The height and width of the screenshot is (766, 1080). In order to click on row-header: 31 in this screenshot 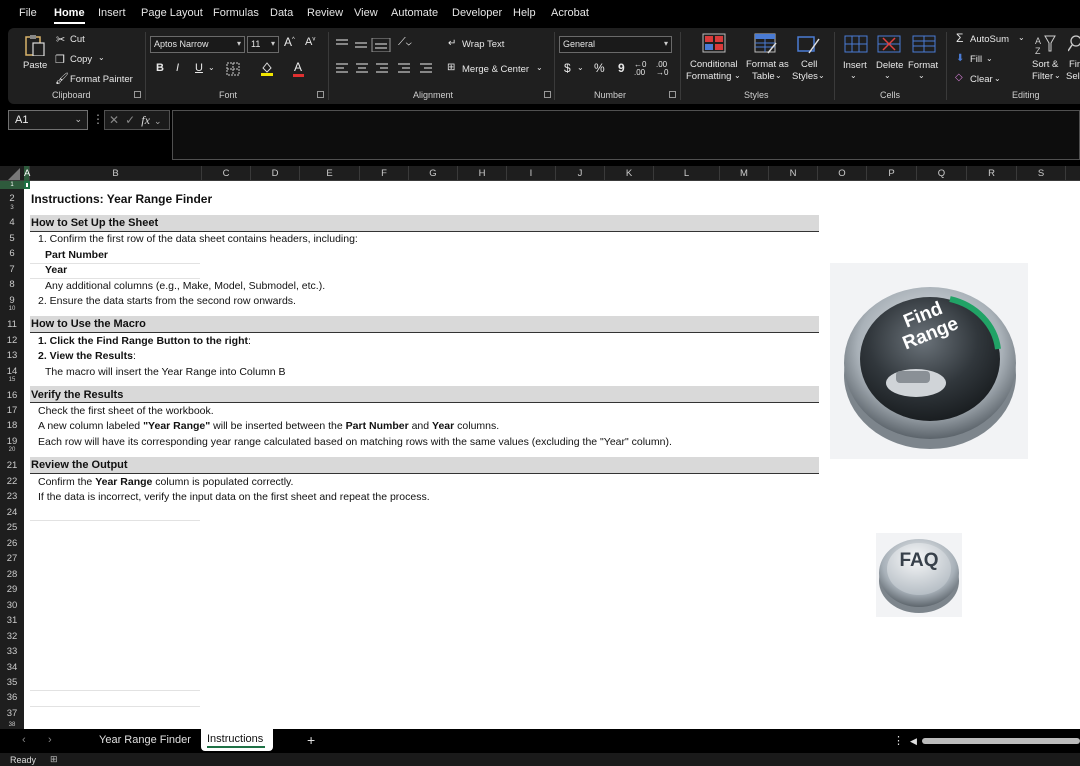, I will do `click(12, 620)`.